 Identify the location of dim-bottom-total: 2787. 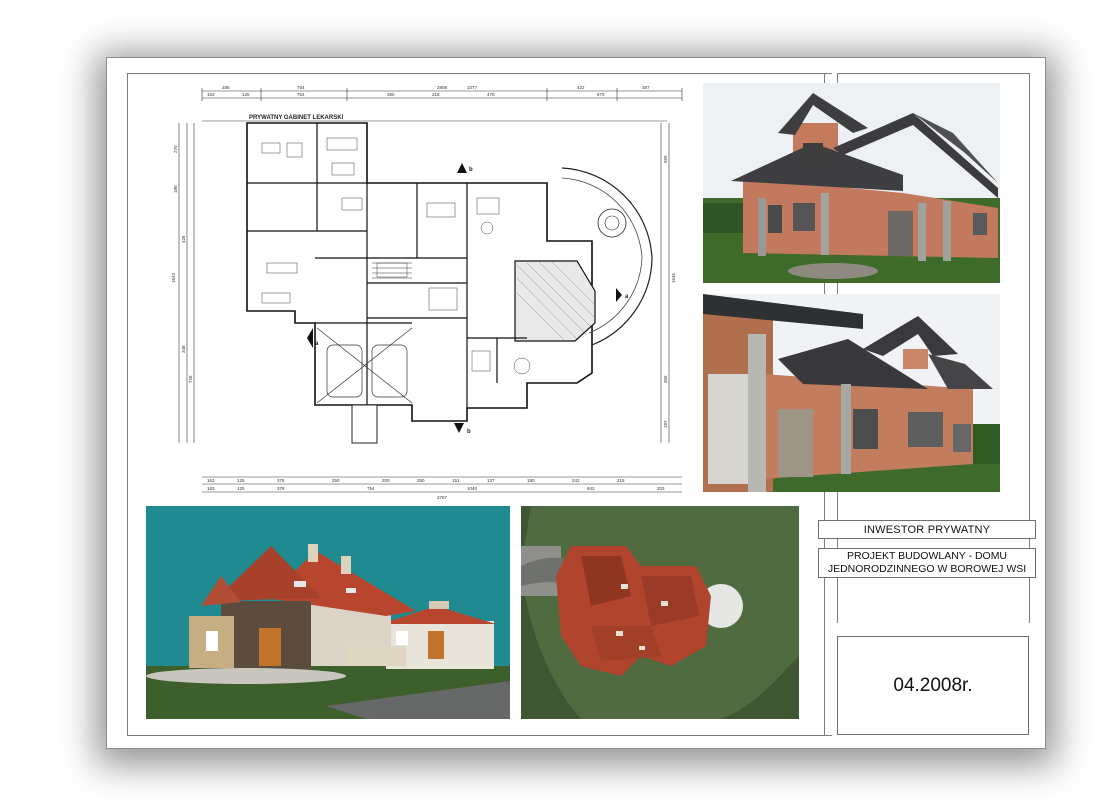
(442, 497).